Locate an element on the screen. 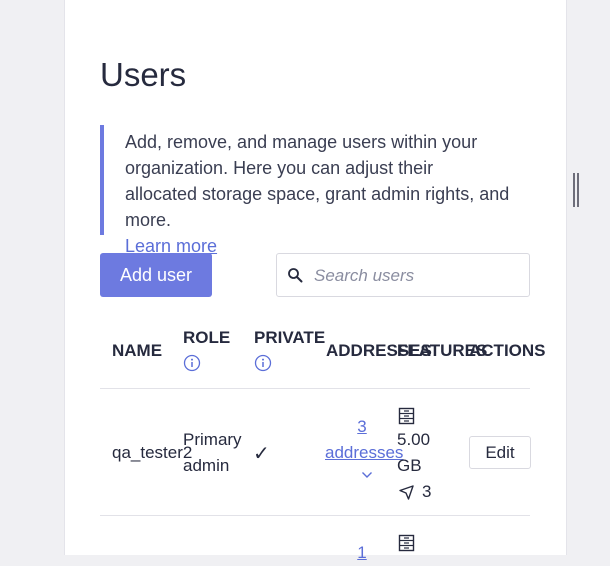 The image size is (610, 566). add-user-button: Add user is located at coordinates (156, 275).